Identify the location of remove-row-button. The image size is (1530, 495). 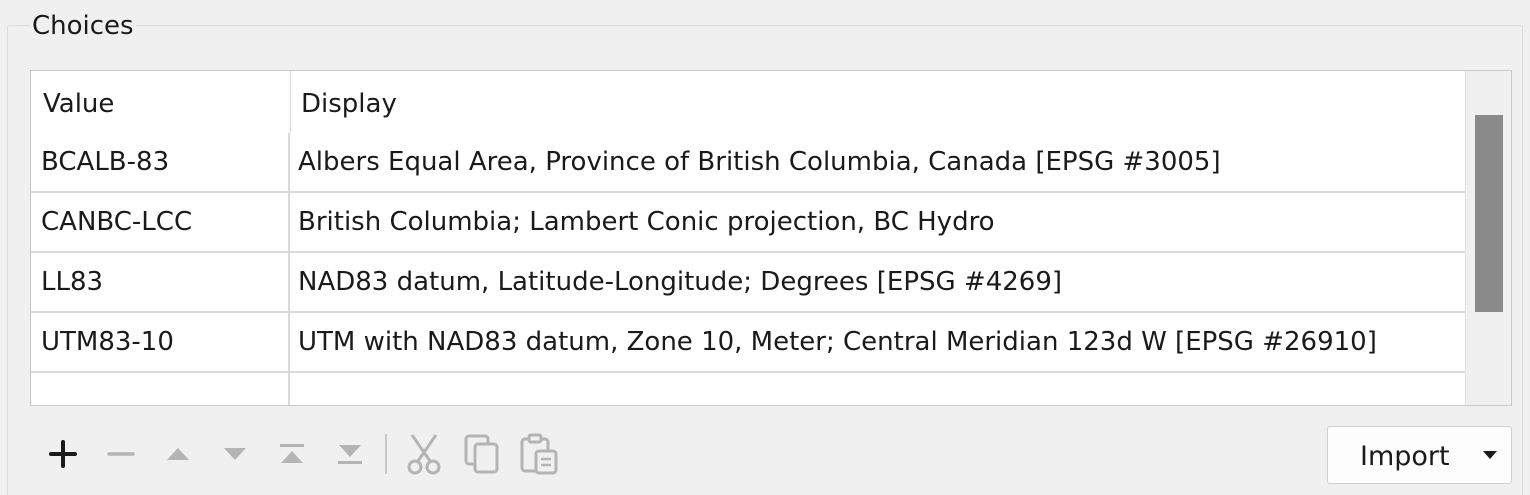
(121, 456).